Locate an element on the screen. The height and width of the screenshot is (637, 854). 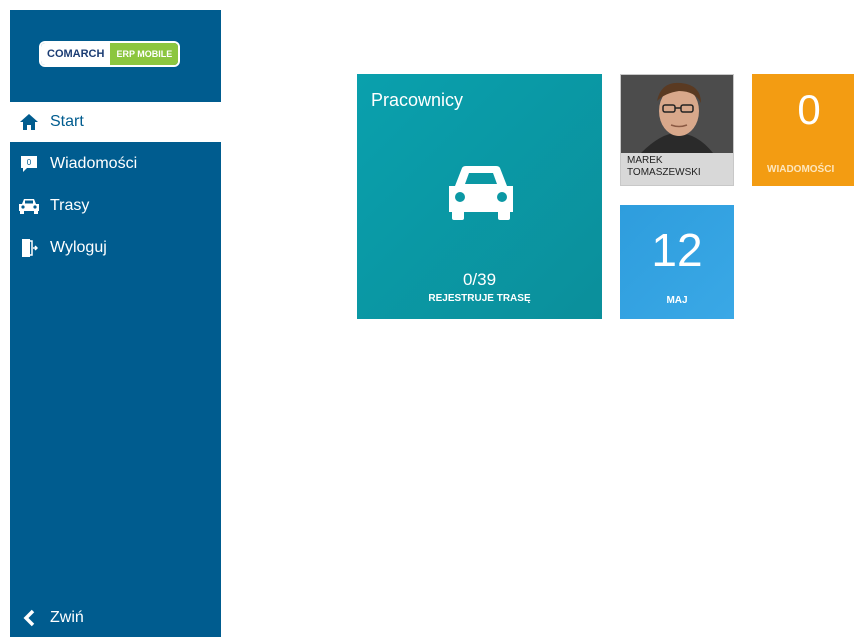
brand-logo: COMARCH ERP MOBILE is located at coordinates (110, 54).